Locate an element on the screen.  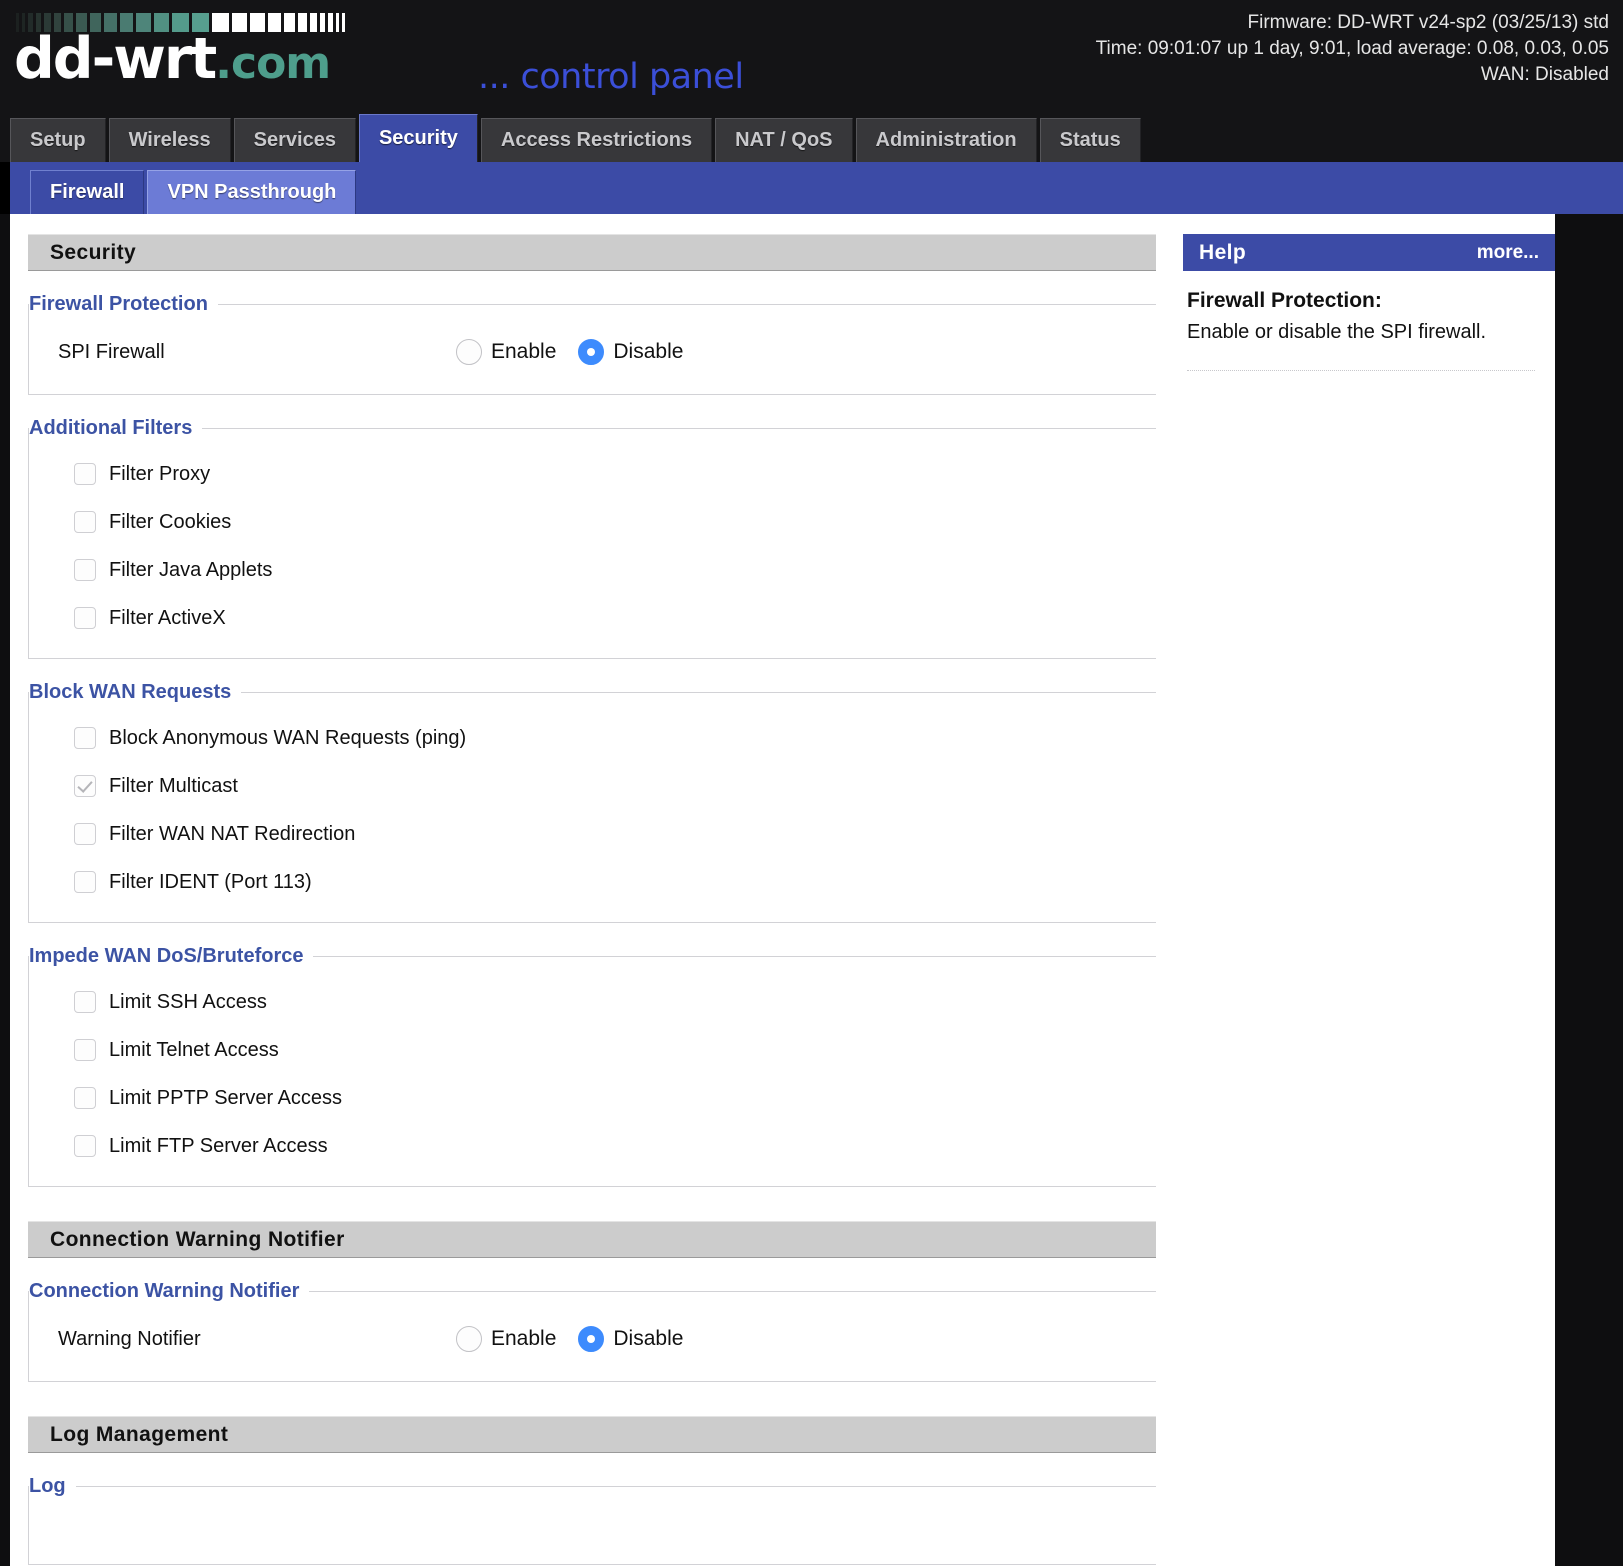
warning-notifier-enable-option: Enable is located at coordinates (506, 1339).